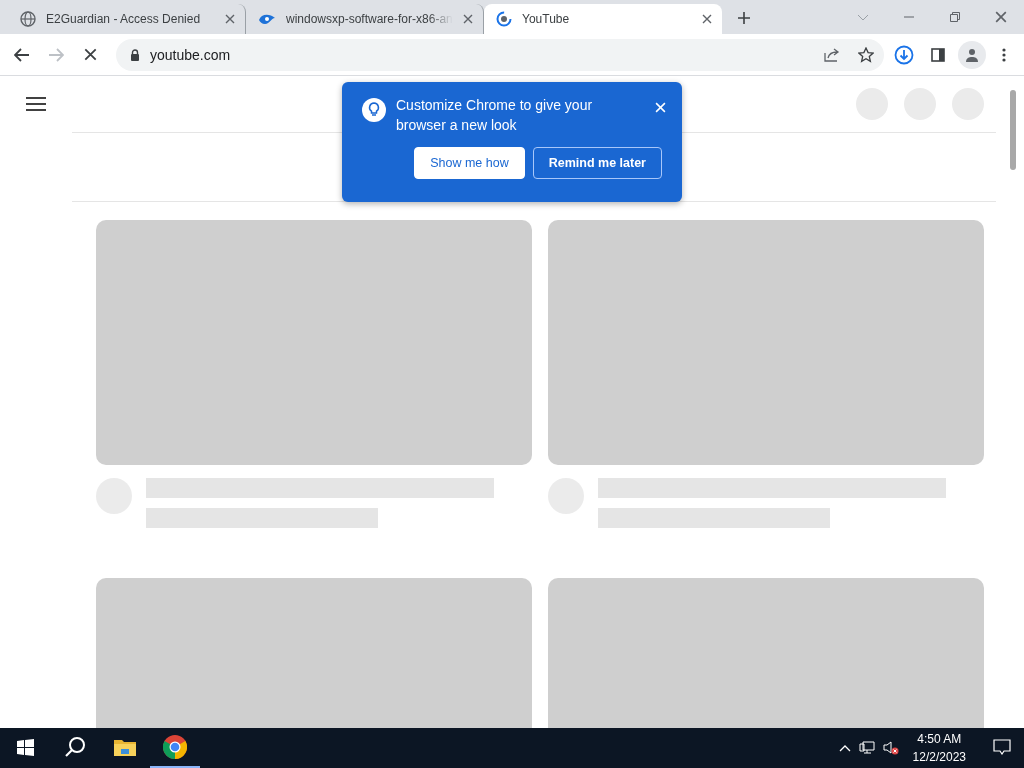 This screenshot has height=768, width=1024. Describe the element at coordinates (500, 54) in the screenshot. I see `address-bar: youtube.com` at that location.